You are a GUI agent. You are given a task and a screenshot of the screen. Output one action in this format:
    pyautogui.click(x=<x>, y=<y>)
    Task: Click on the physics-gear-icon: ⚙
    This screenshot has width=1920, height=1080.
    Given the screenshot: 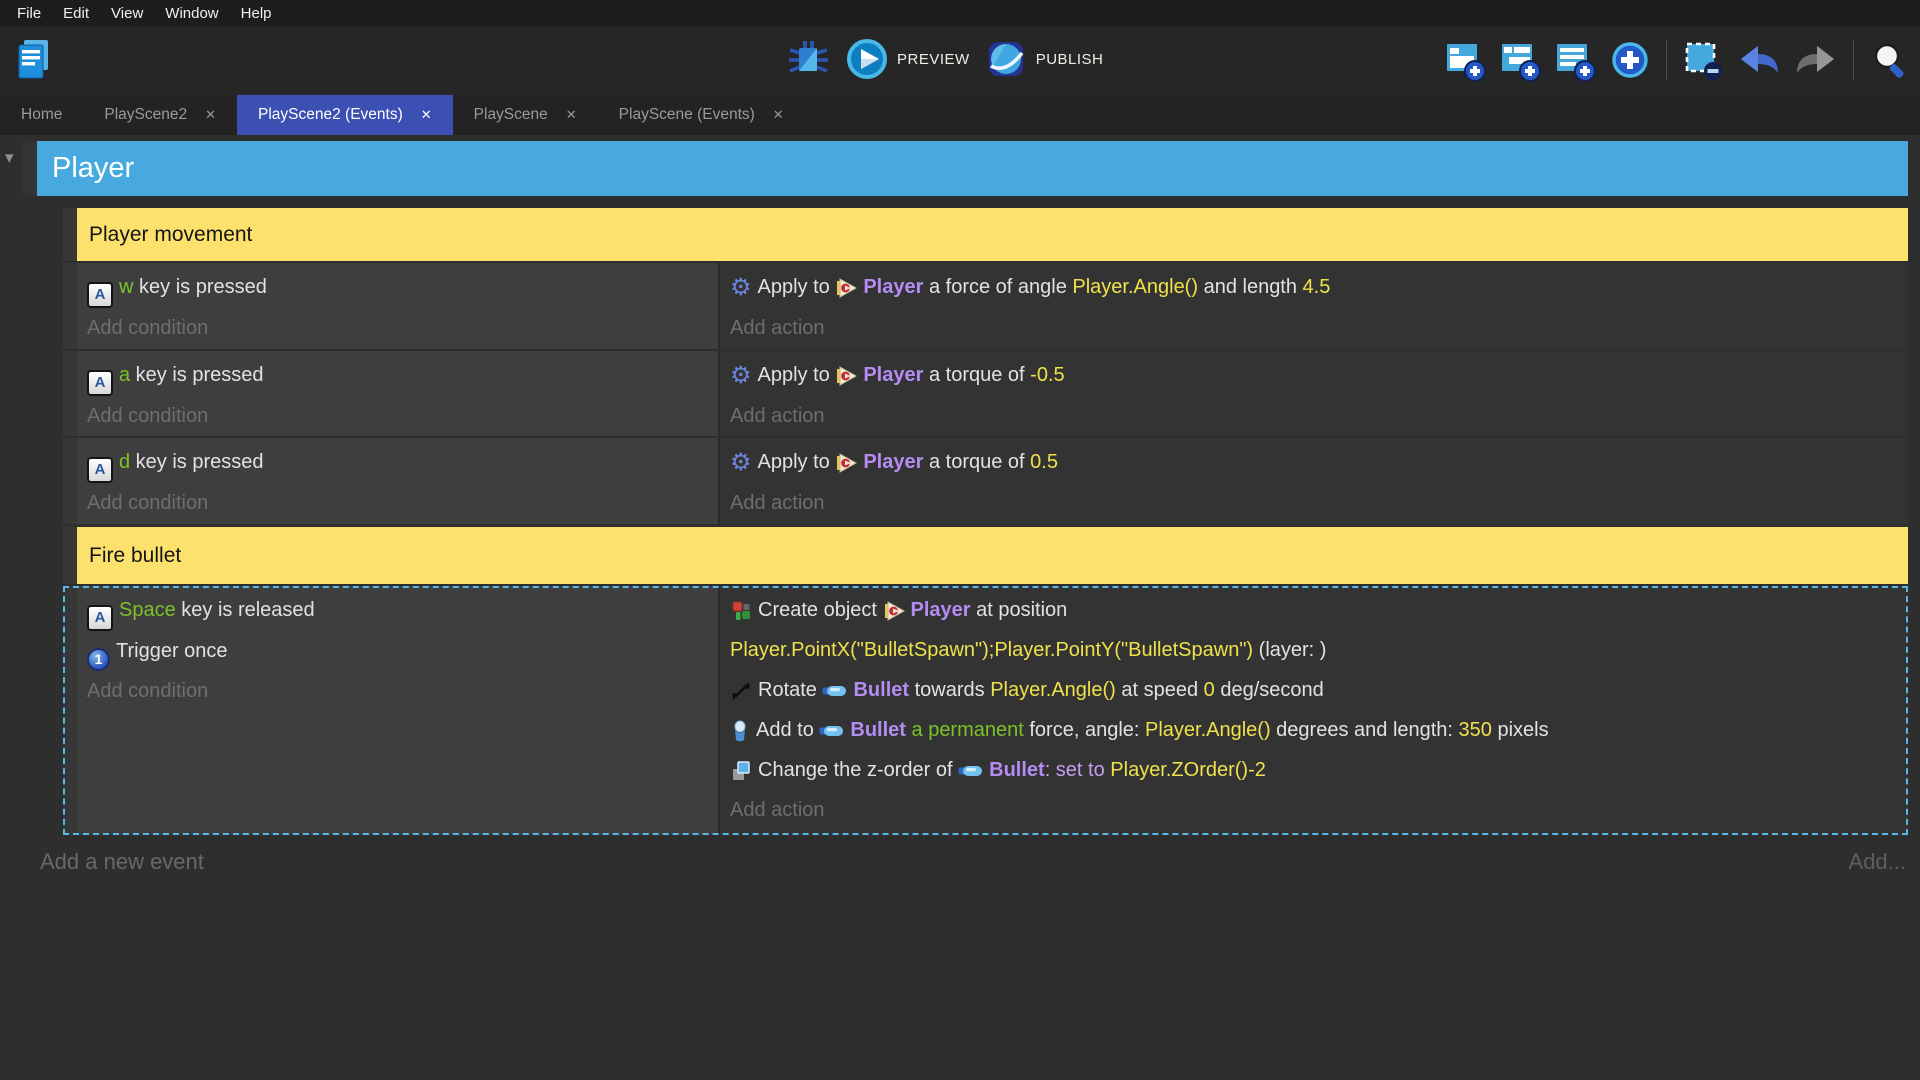 What is the action you would take?
    pyautogui.click(x=741, y=462)
    